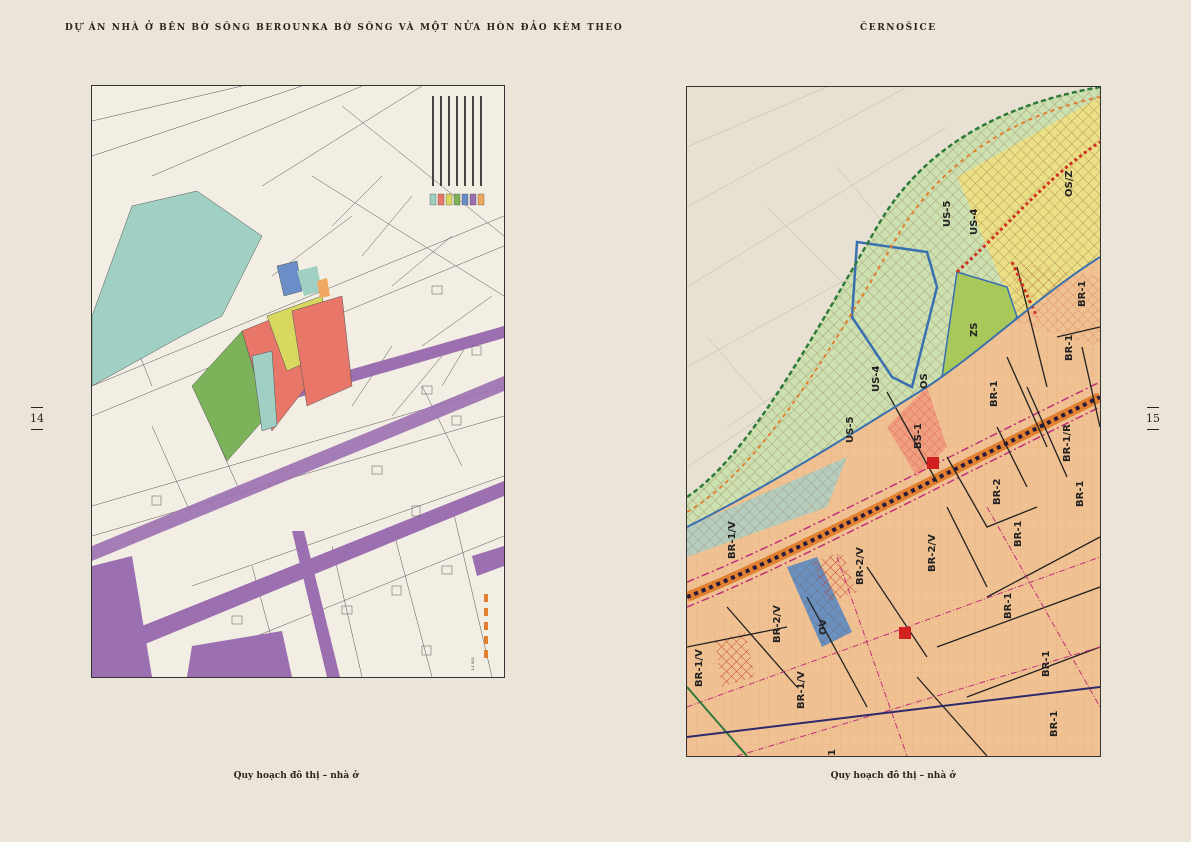 The height and width of the screenshot is (842, 1191). What do you see at coordinates (997, 492) in the screenshot?
I see `zone-label: BR-2` at bounding box center [997, 492].